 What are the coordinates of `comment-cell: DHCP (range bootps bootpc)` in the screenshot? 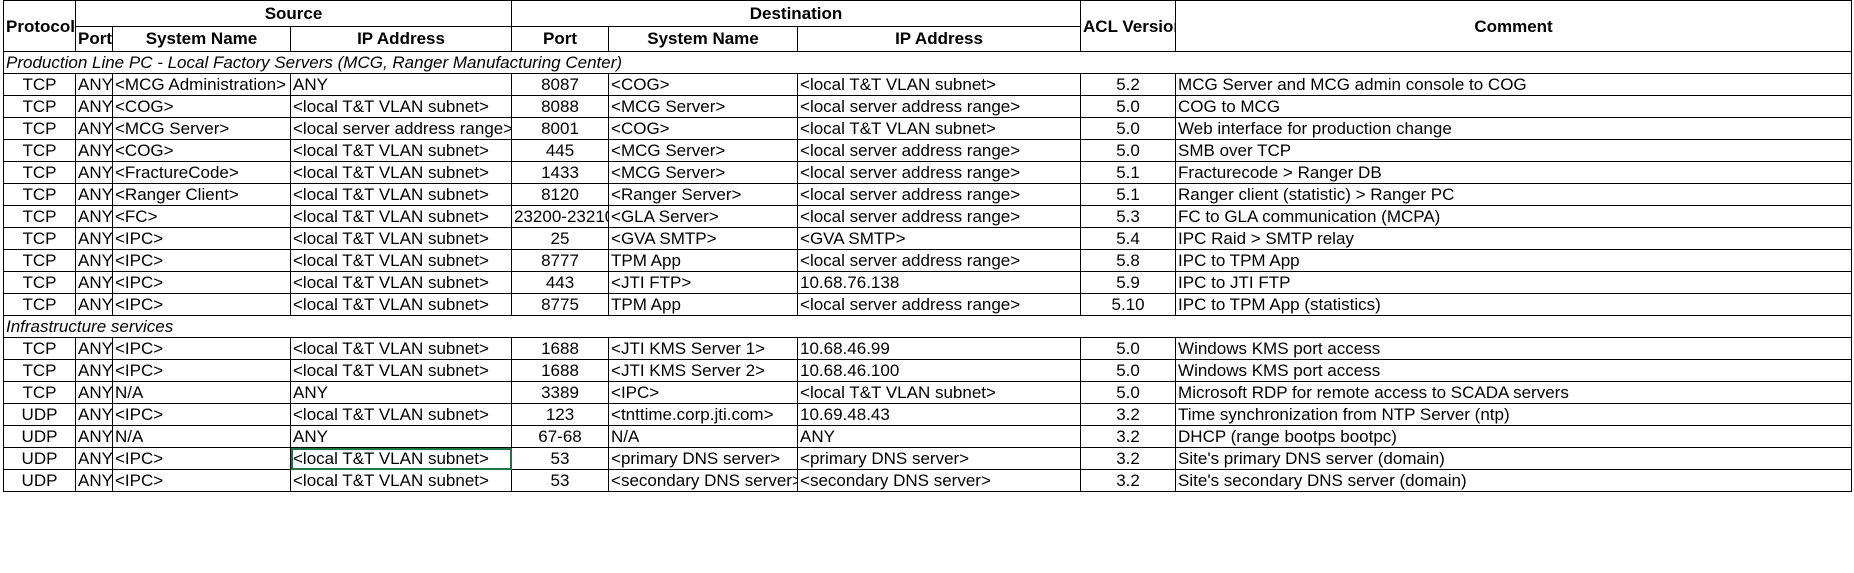 It's located at (1514, 436).